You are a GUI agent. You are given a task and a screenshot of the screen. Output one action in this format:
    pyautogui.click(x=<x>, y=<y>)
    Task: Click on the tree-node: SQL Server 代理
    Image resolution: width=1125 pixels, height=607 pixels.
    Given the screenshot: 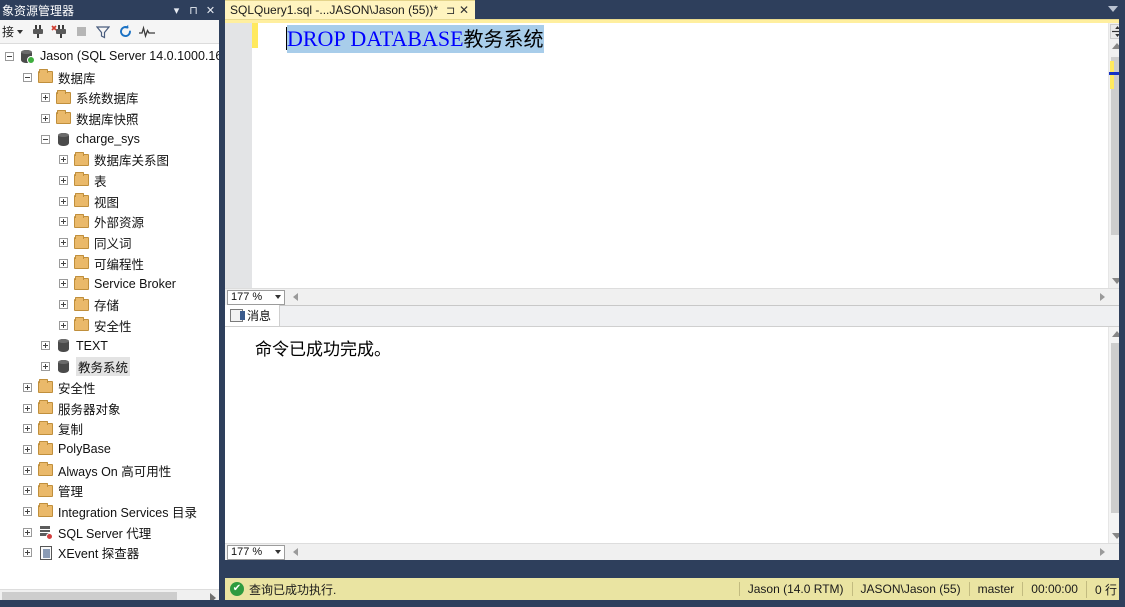 What is the action you would take?
    pyautogui.click(x=109, y=532)
    